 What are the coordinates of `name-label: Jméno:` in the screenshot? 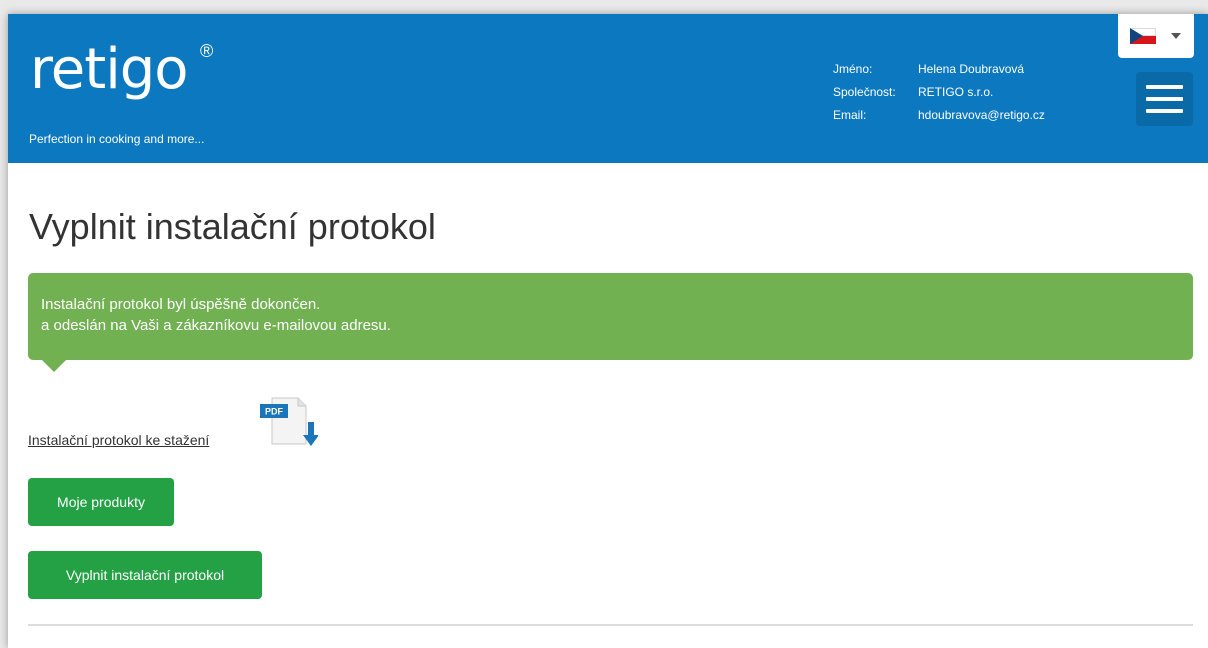 It's located at (853, 69).